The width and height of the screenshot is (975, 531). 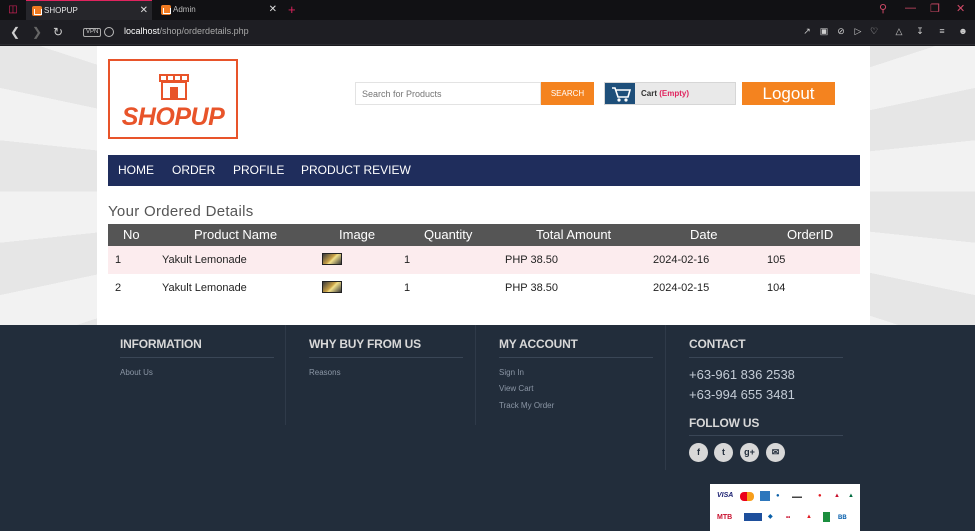 I want to click on col-order-id: OrderID, so click(x=810, y=234).